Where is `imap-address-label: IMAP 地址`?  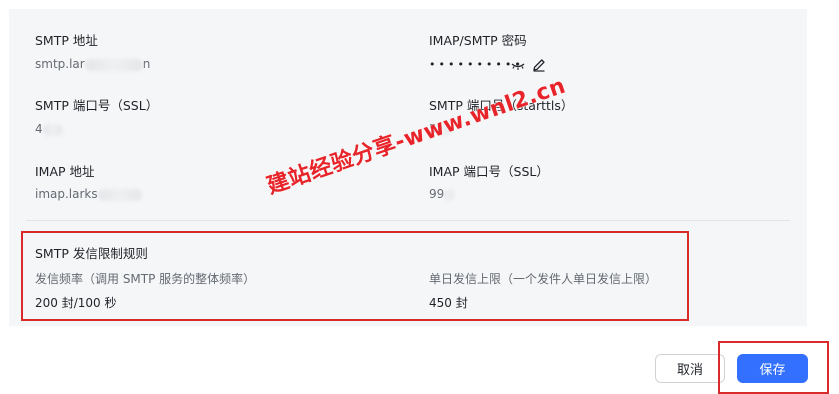
imap-address-label: IMAP 地址 is located at coordinates (65, 171).